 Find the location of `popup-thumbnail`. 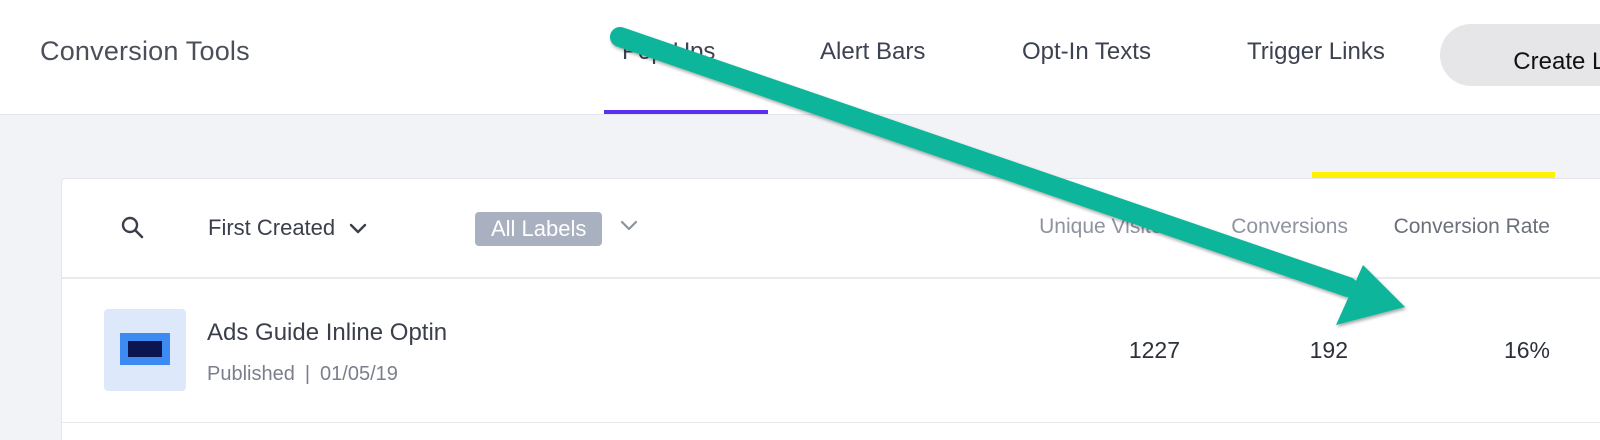

popup-thumbnail is located at coordinates (145, 350).